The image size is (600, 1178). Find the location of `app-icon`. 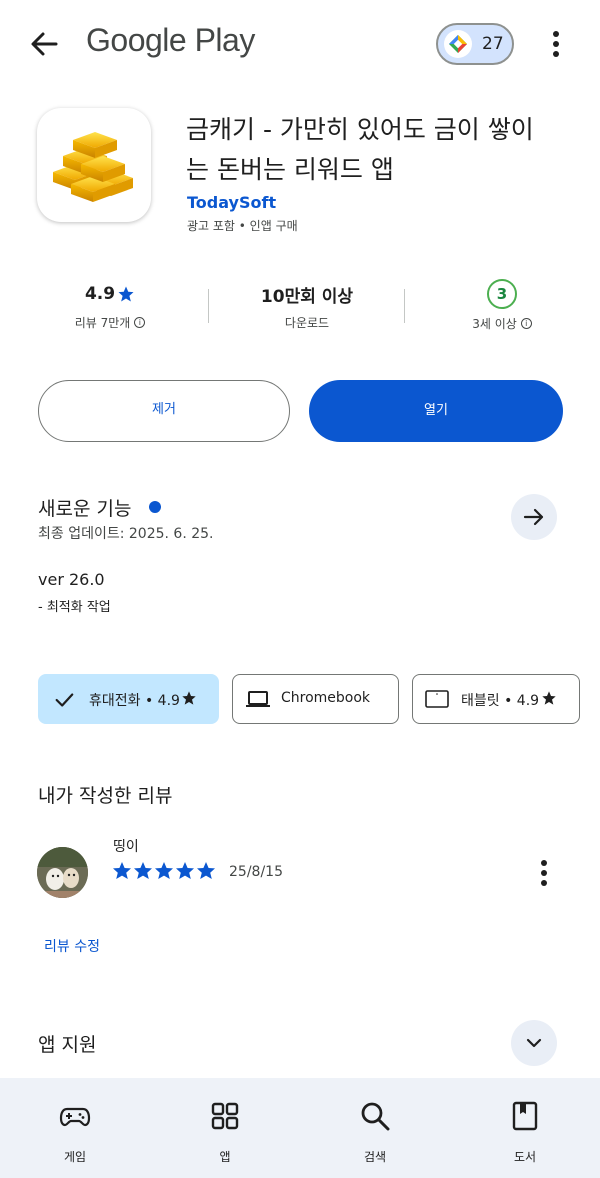

app-icon is located at coordinates (94, 165).